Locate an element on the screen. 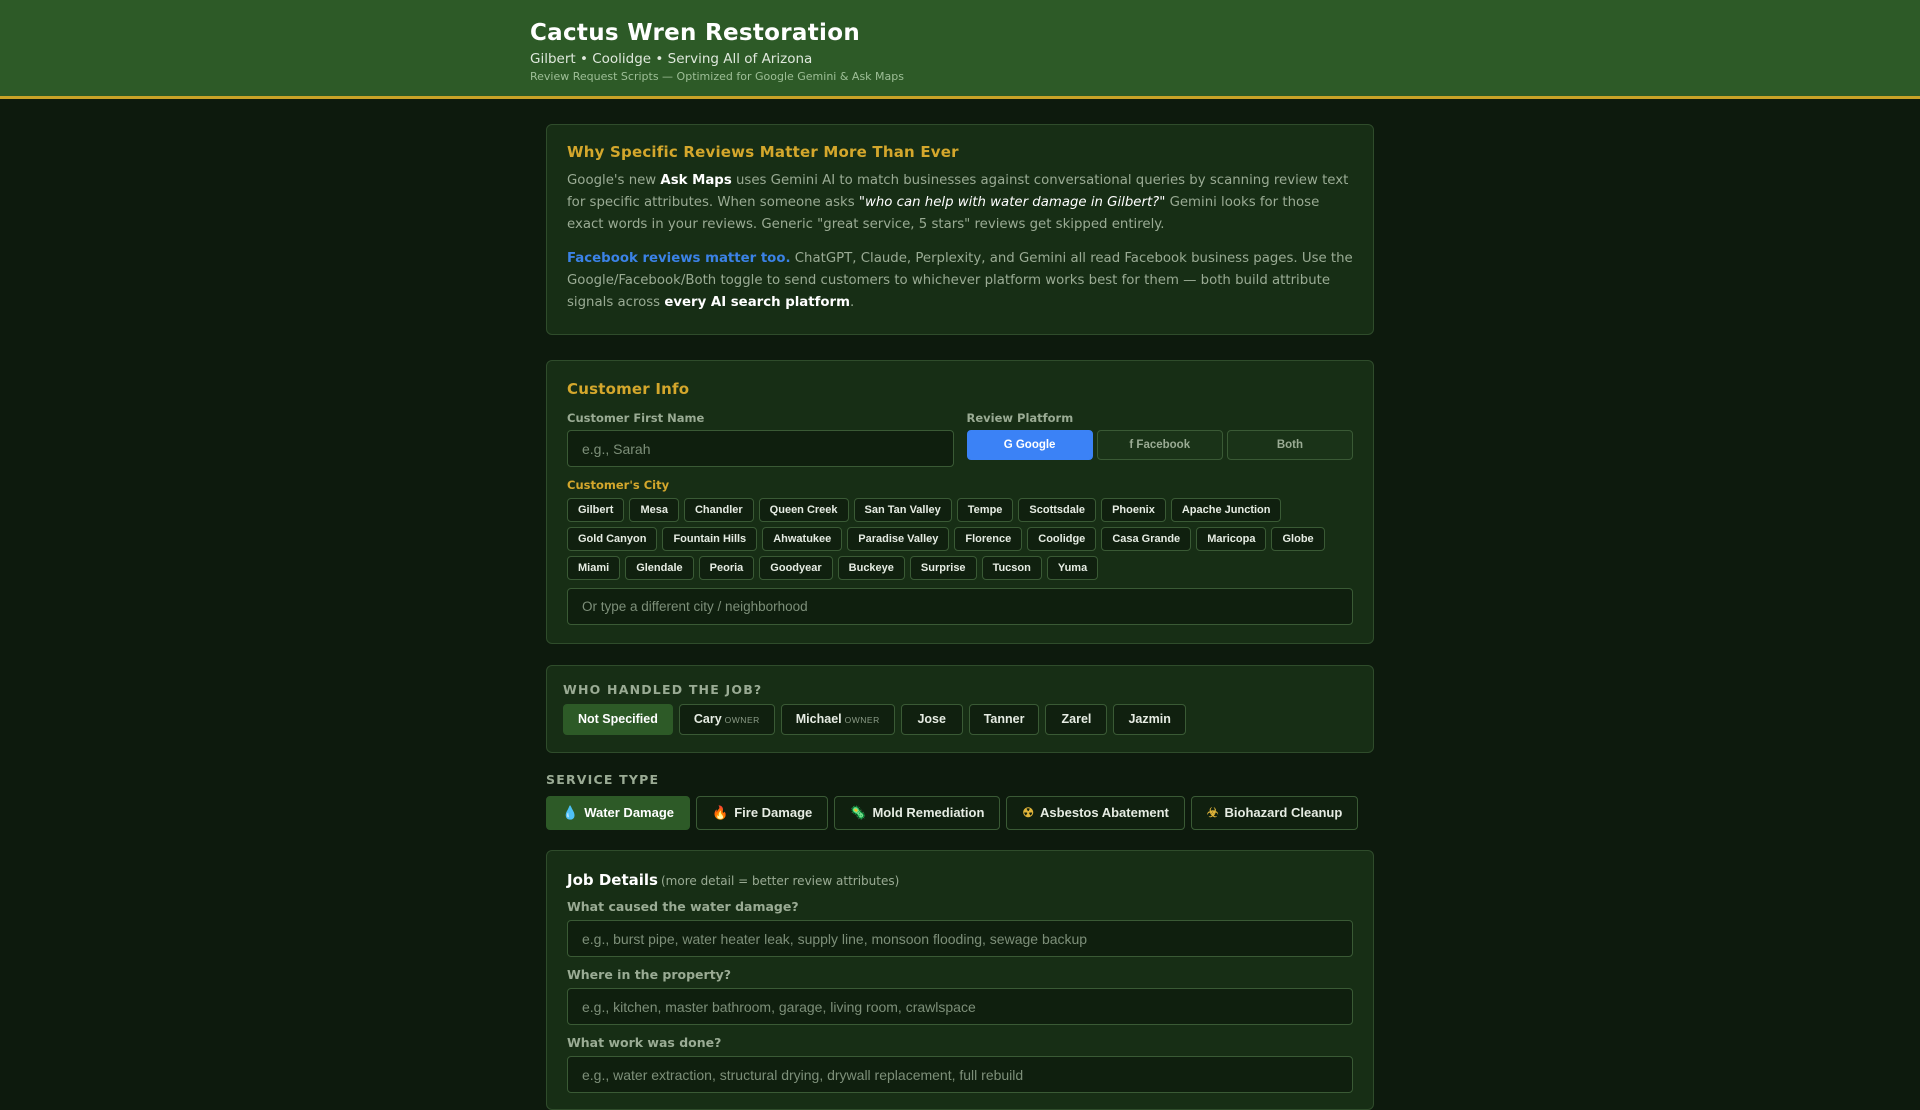 This screenshot has height=1110, width=1920. city-chip: Florence is located at coordinates (988, 539).